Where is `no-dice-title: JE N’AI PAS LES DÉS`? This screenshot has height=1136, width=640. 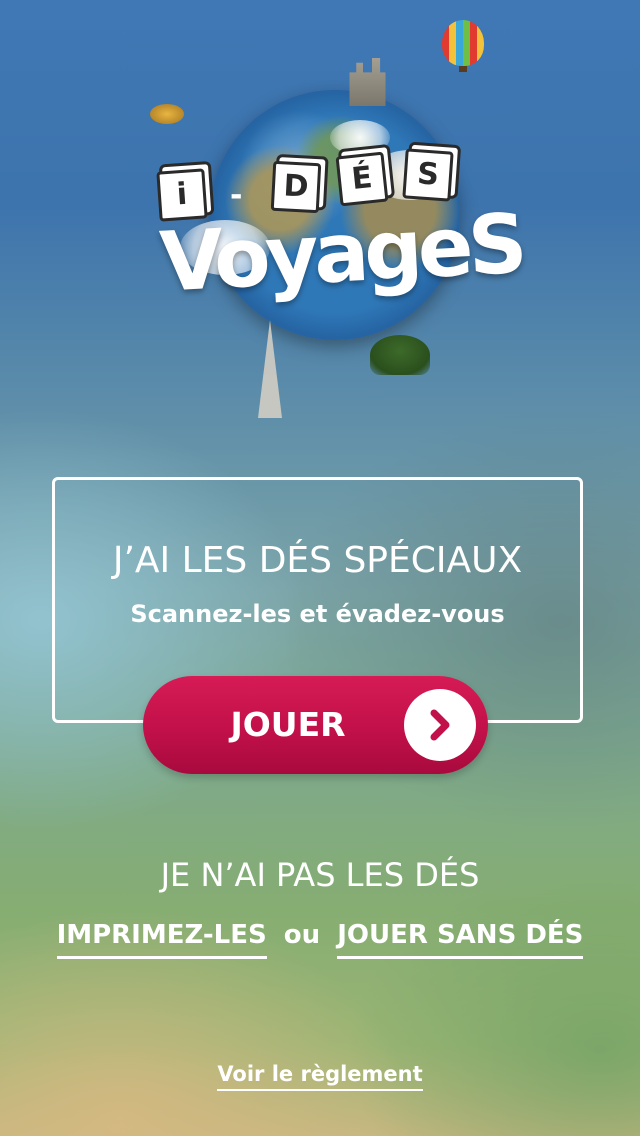
no-dice-title: JE N’AI PAS LES DÉS is located at coordinates (320, 875).